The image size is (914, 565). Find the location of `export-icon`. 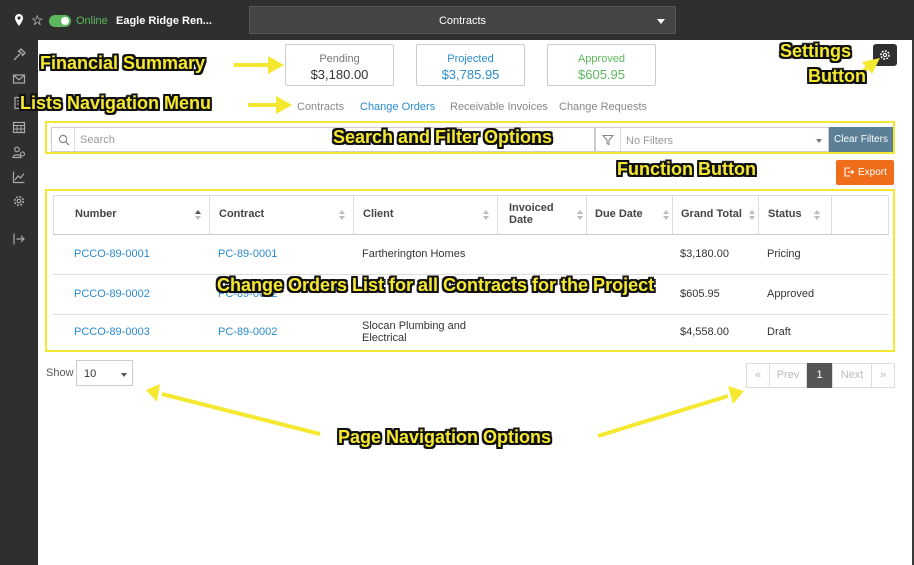

export-icon is located at coordinates (849, 172).